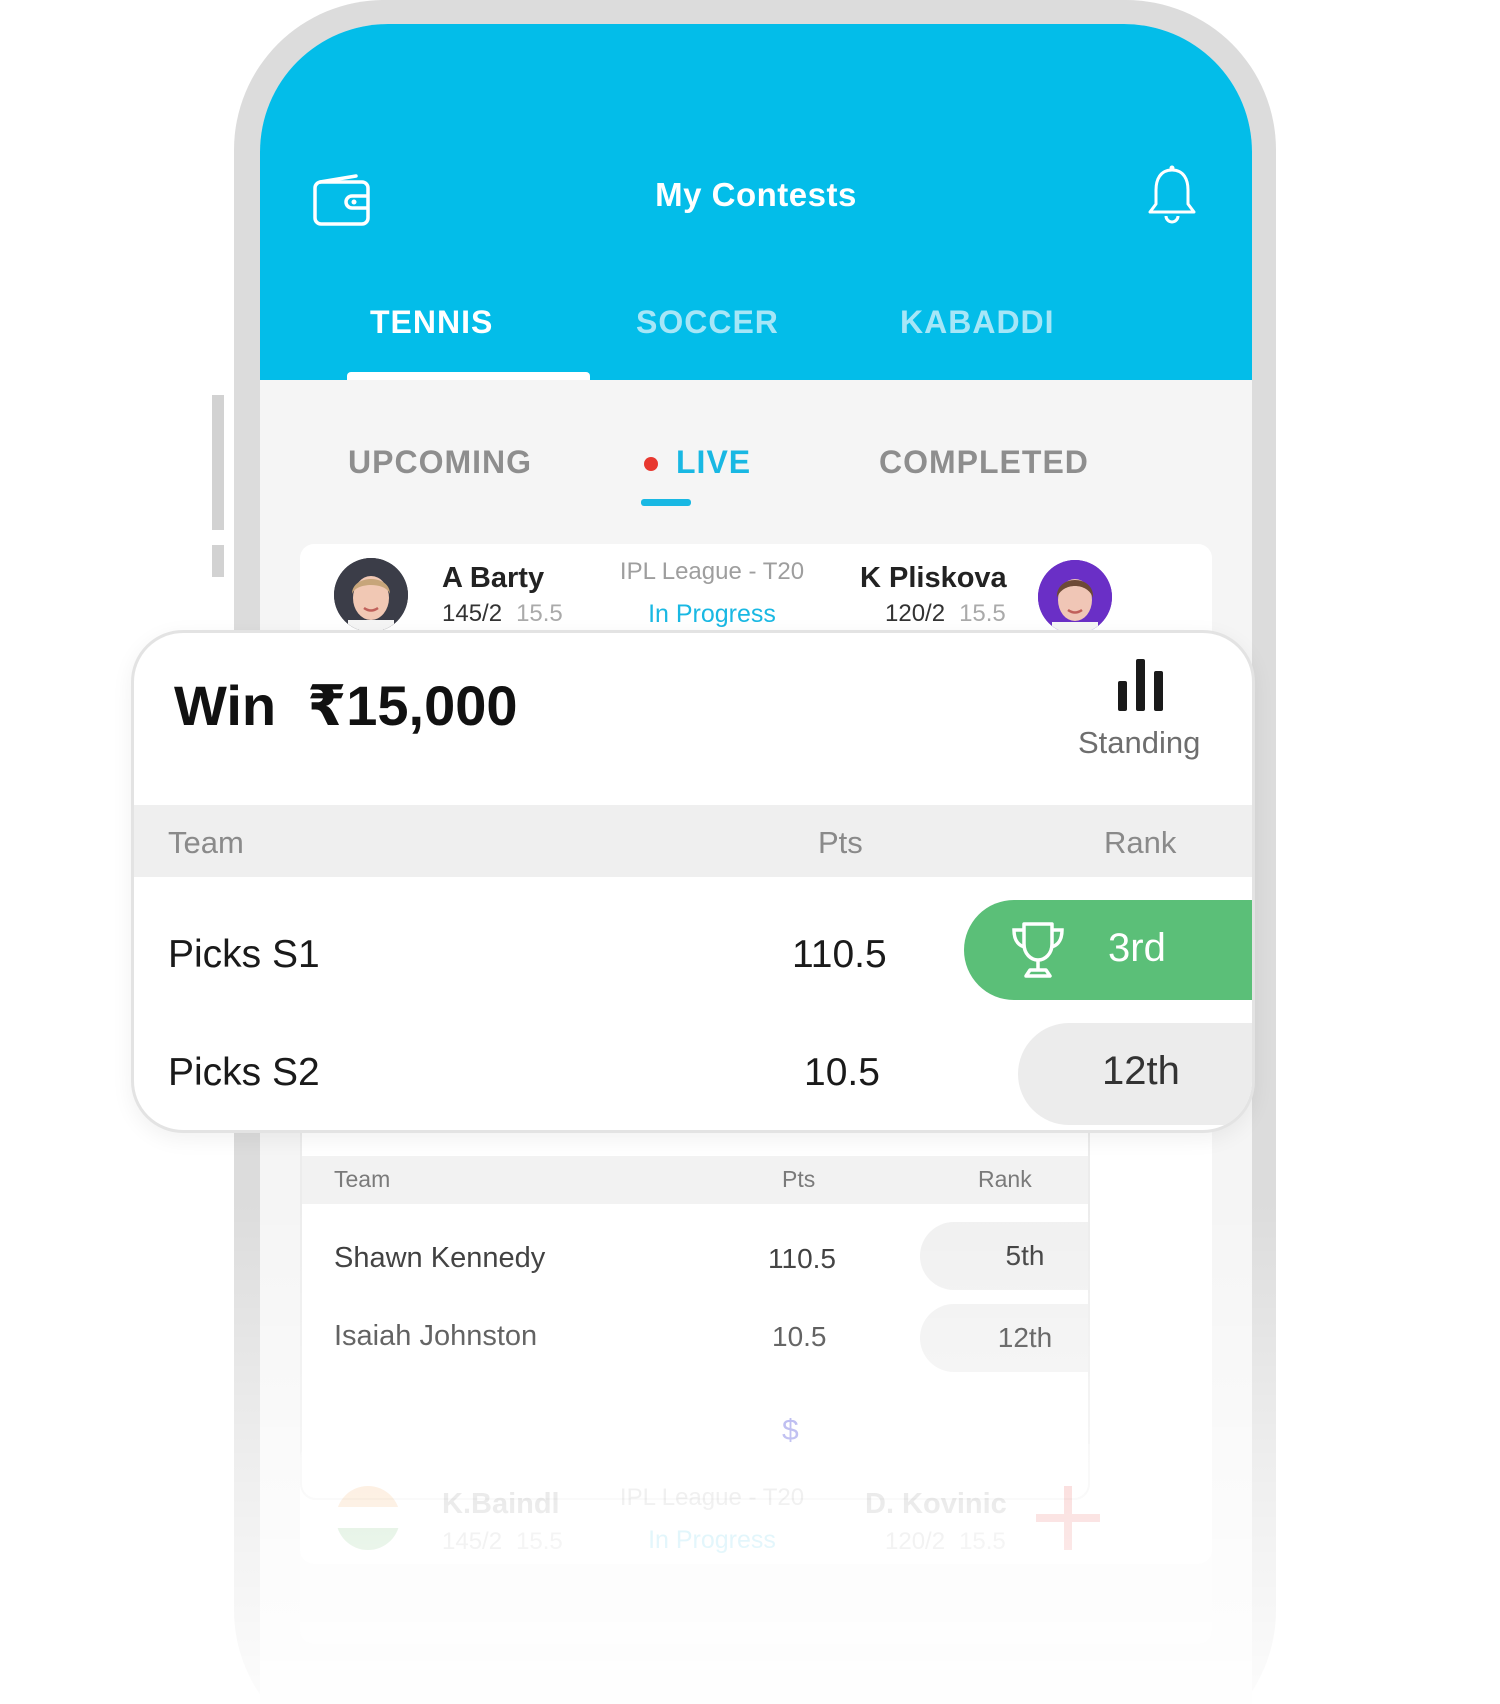 Image resolution: width=1500 pixels, height=1704 pixels. What do you see at coordinates (666, 502) in the screenshot?
I see `live-tab-indicator` at bounding box center [666, 502].